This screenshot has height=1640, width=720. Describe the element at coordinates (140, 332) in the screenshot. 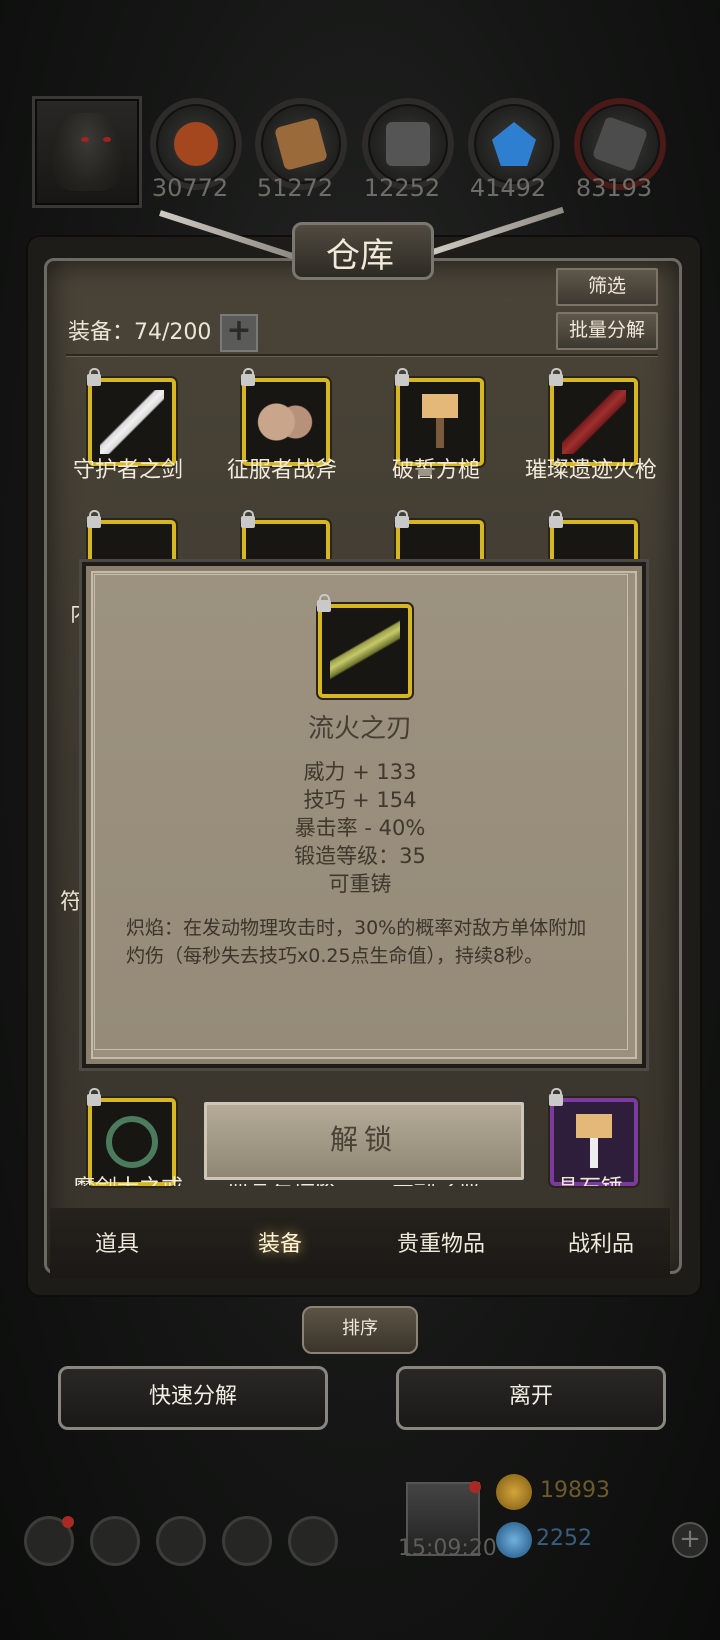

I see `equipment-capacity: 装备：74/200` at that location.